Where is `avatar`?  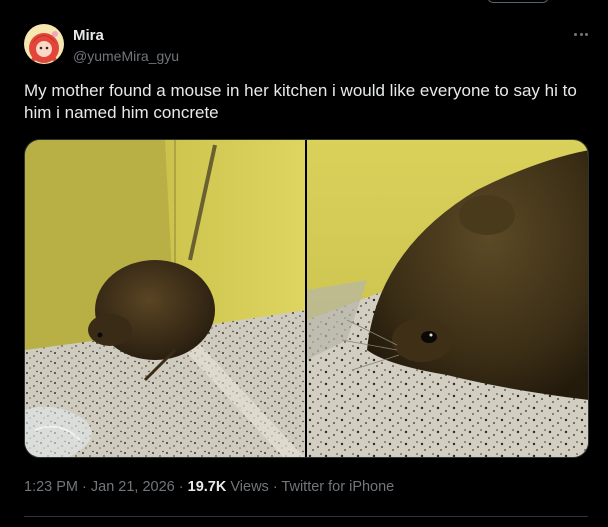 avatar is located at coordinates (44, 44).